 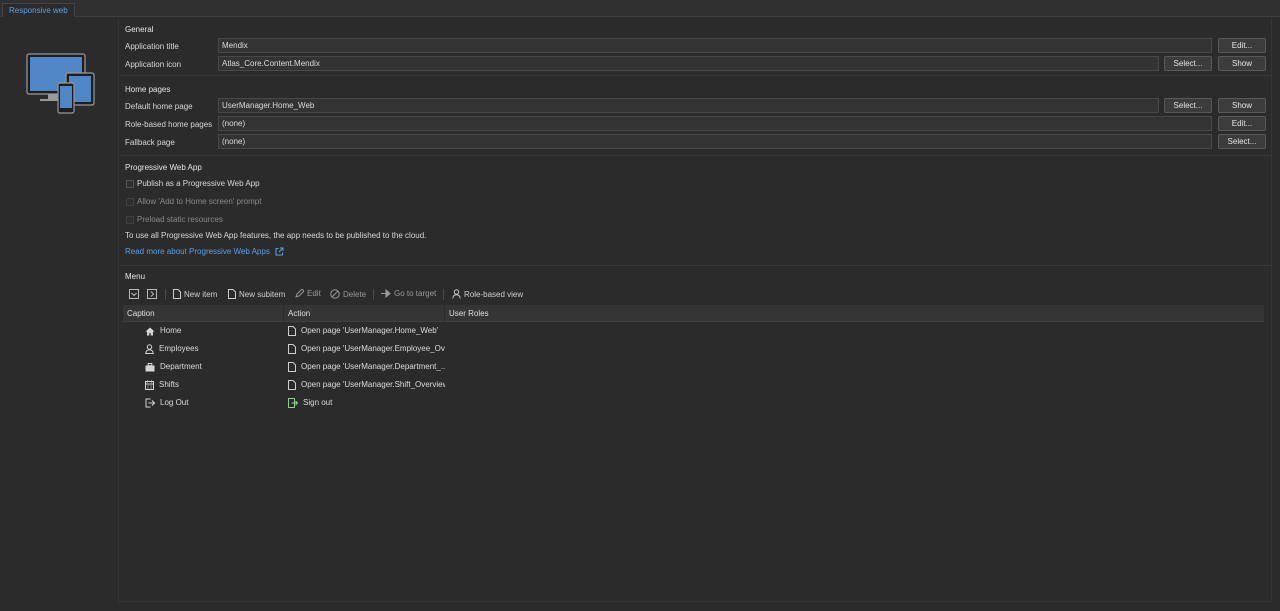 I want to click on collapse-all-button, so click(x=152, y=294).